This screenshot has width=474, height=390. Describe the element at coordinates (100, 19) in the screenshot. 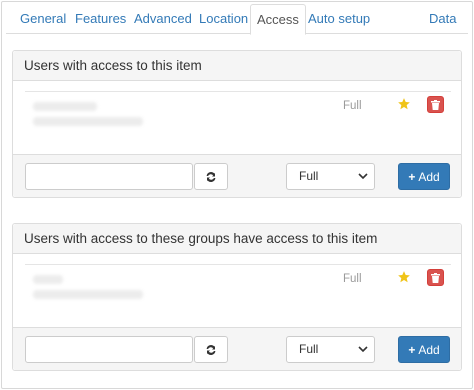

I see `tab-features: Features` at that location.